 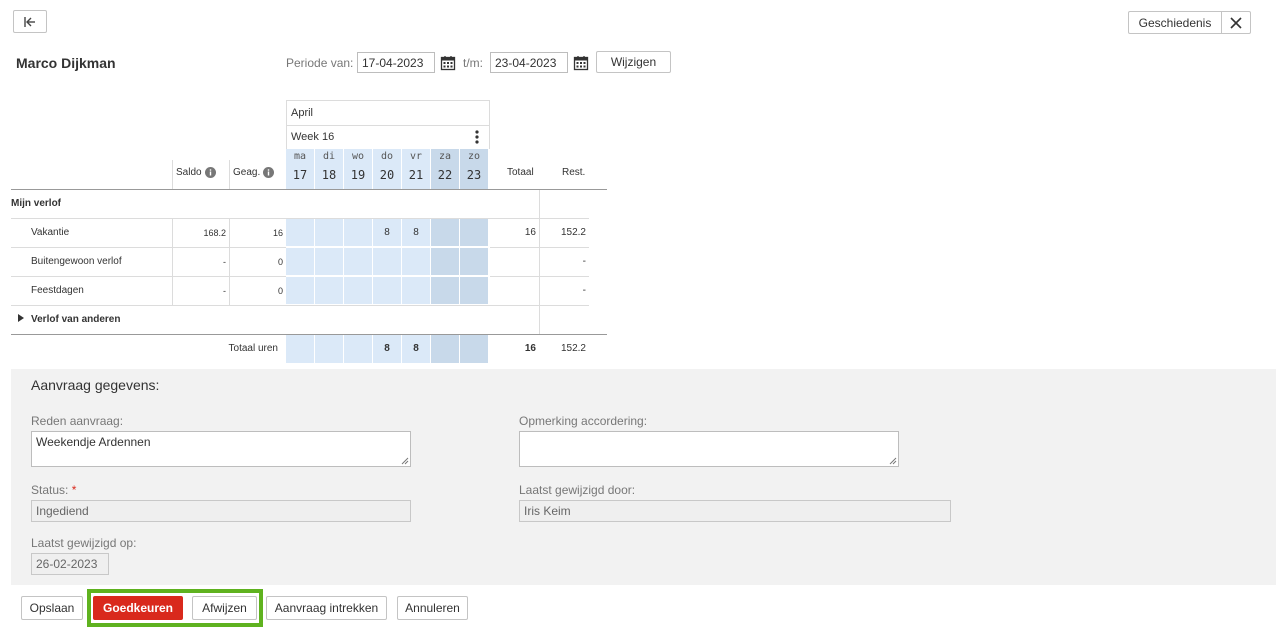 What do you see at coordinates (573, 232) in the screenshot?
I see `row-rest: 152.2` at bounding box center [573, 232].